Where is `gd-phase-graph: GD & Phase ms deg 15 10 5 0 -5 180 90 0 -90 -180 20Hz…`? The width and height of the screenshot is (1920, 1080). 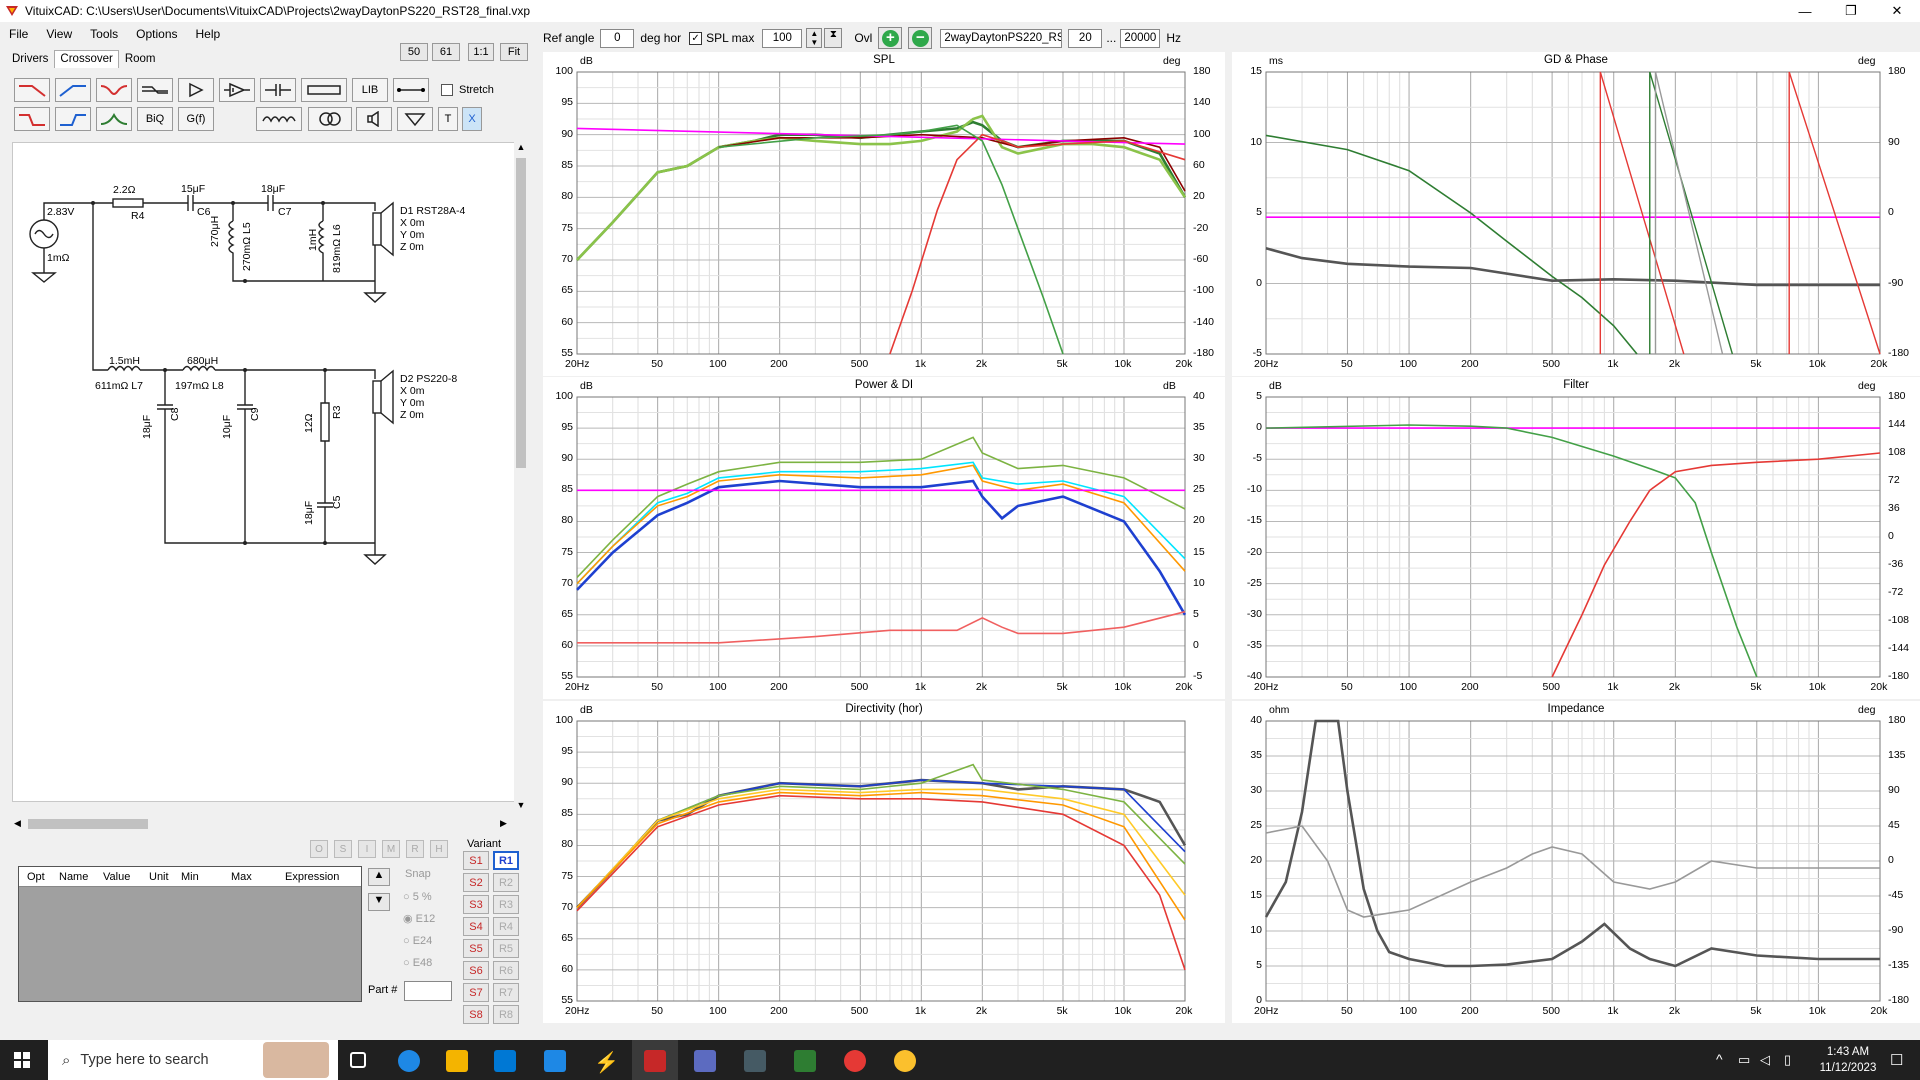
gd-phase-graph: GD & Phase ms deg 15 10 5 0 -5 180 90 0 -90 -180 20Hz… is located at coordinates (1576, 214).